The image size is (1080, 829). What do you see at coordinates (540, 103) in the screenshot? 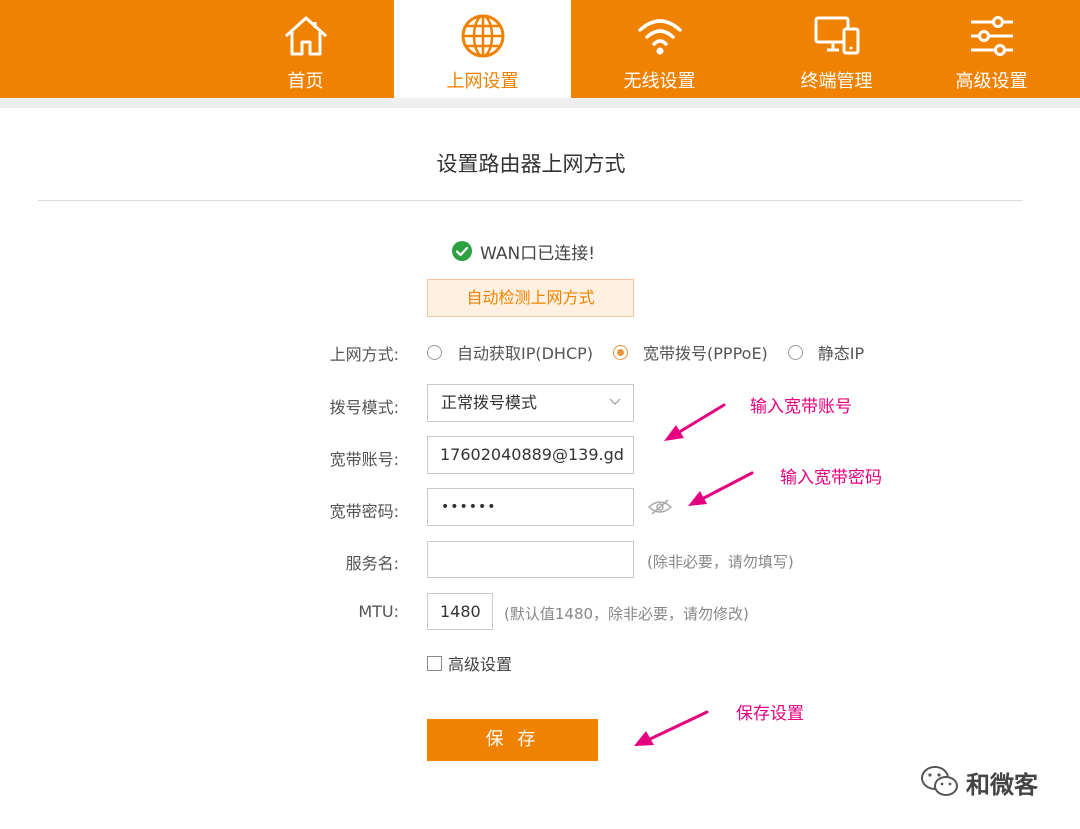
I see `nav-shadow` at bounding box center [540, 103].